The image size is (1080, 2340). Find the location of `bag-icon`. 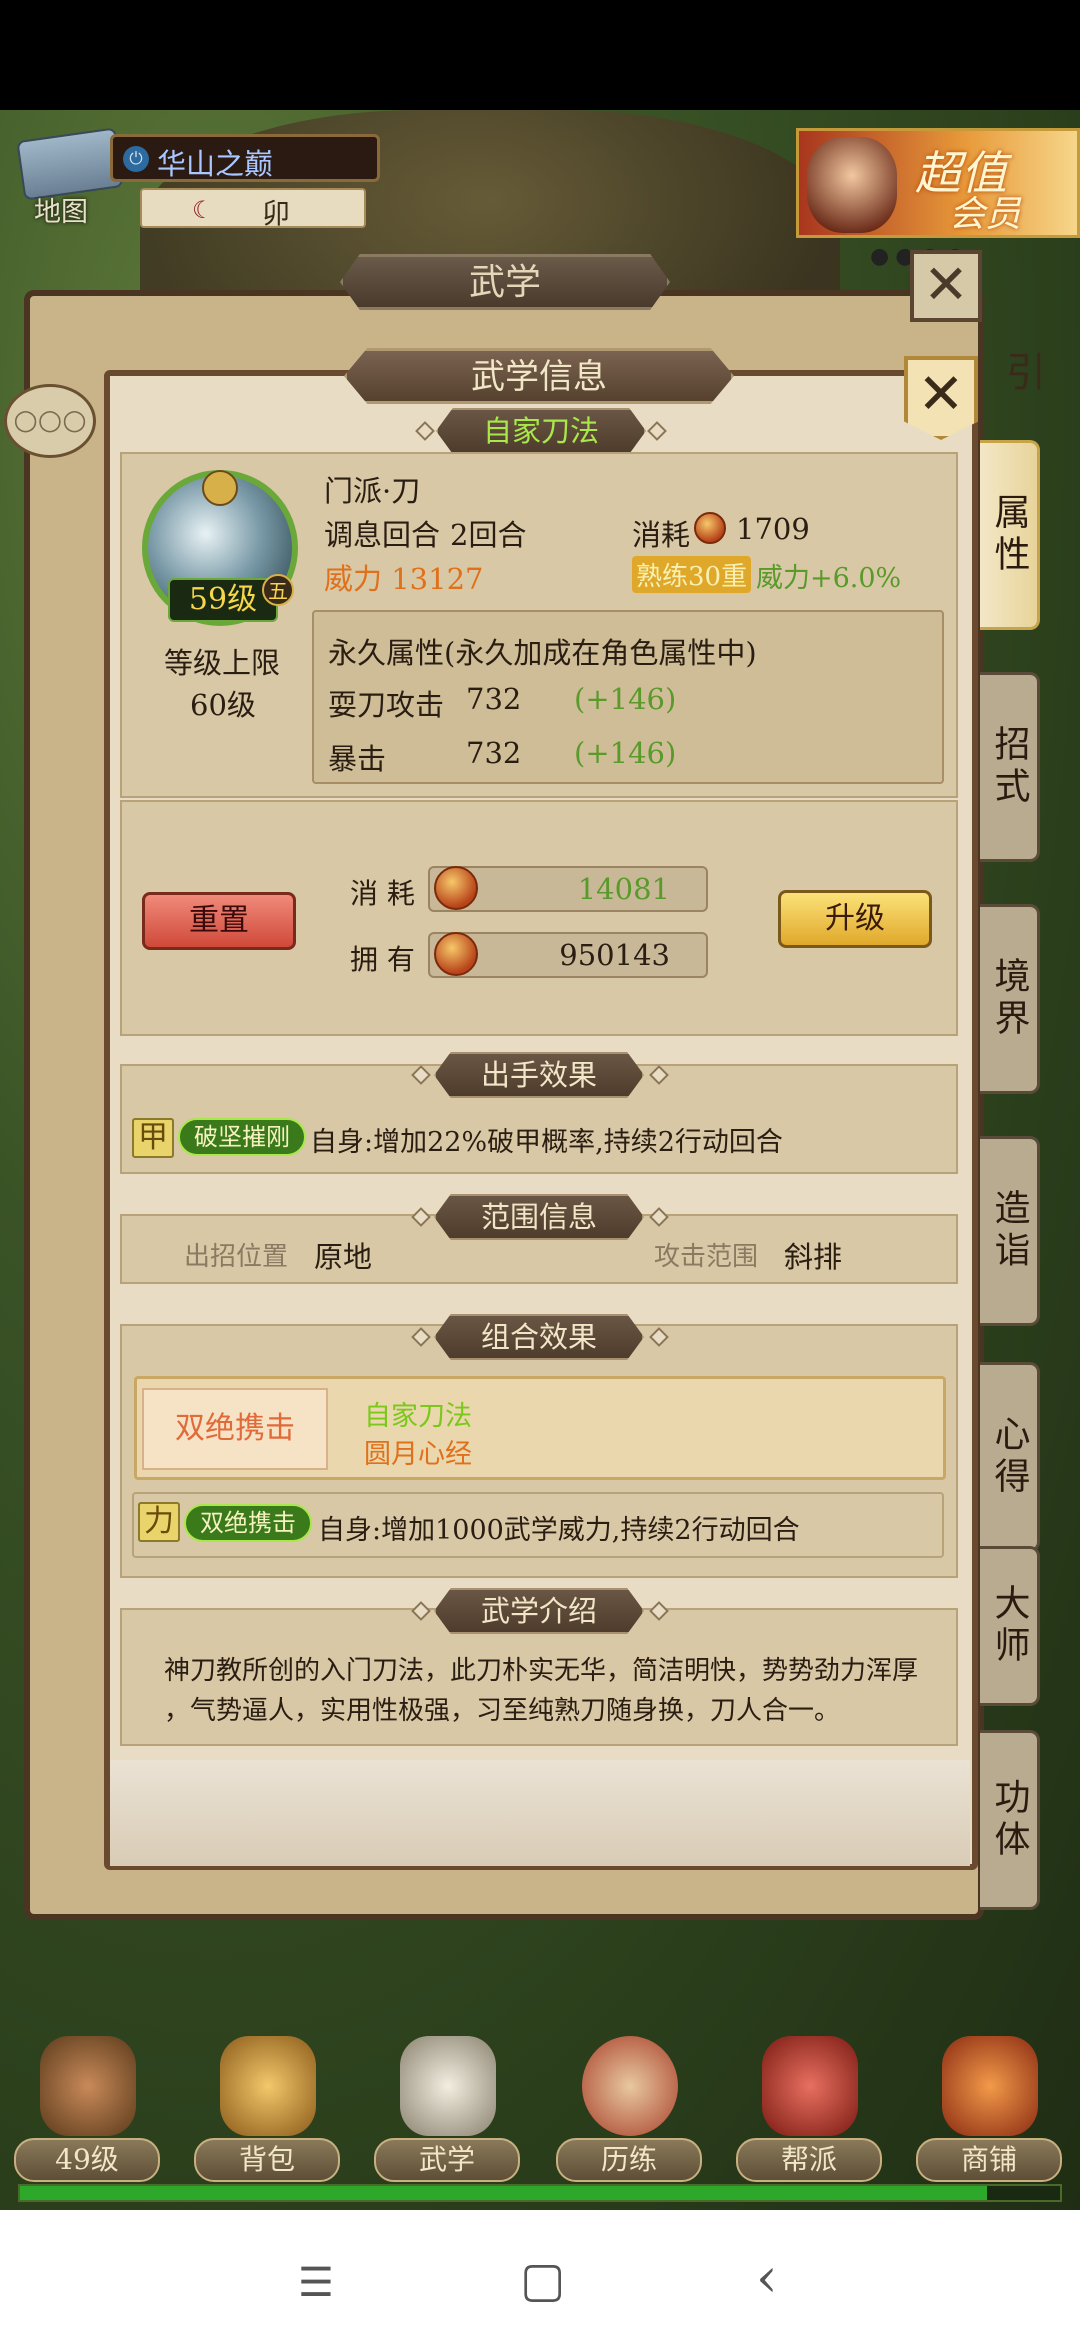

bag-icon is located at coordinates (268, 2086).